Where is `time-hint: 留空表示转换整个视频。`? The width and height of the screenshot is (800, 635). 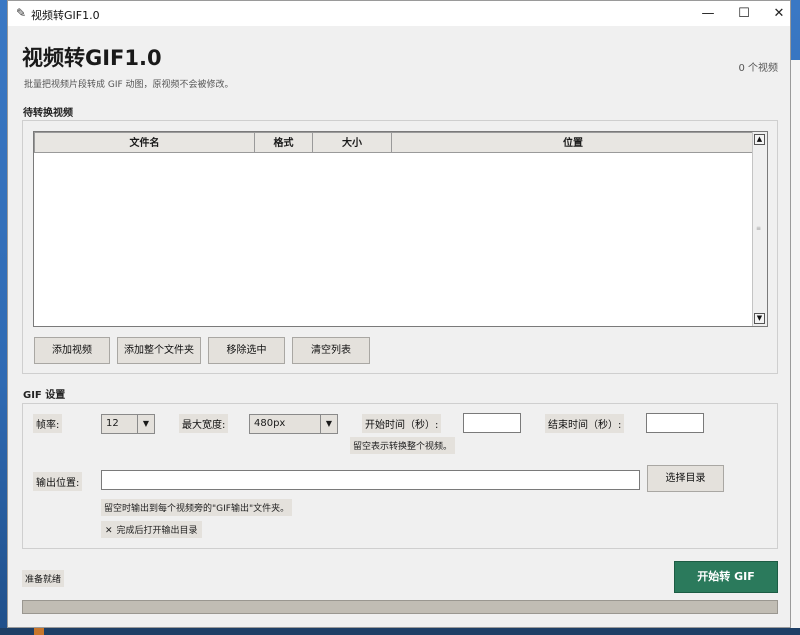
time-hint: 留空表示转换整个视频。 is located at coordinates (403, 445).